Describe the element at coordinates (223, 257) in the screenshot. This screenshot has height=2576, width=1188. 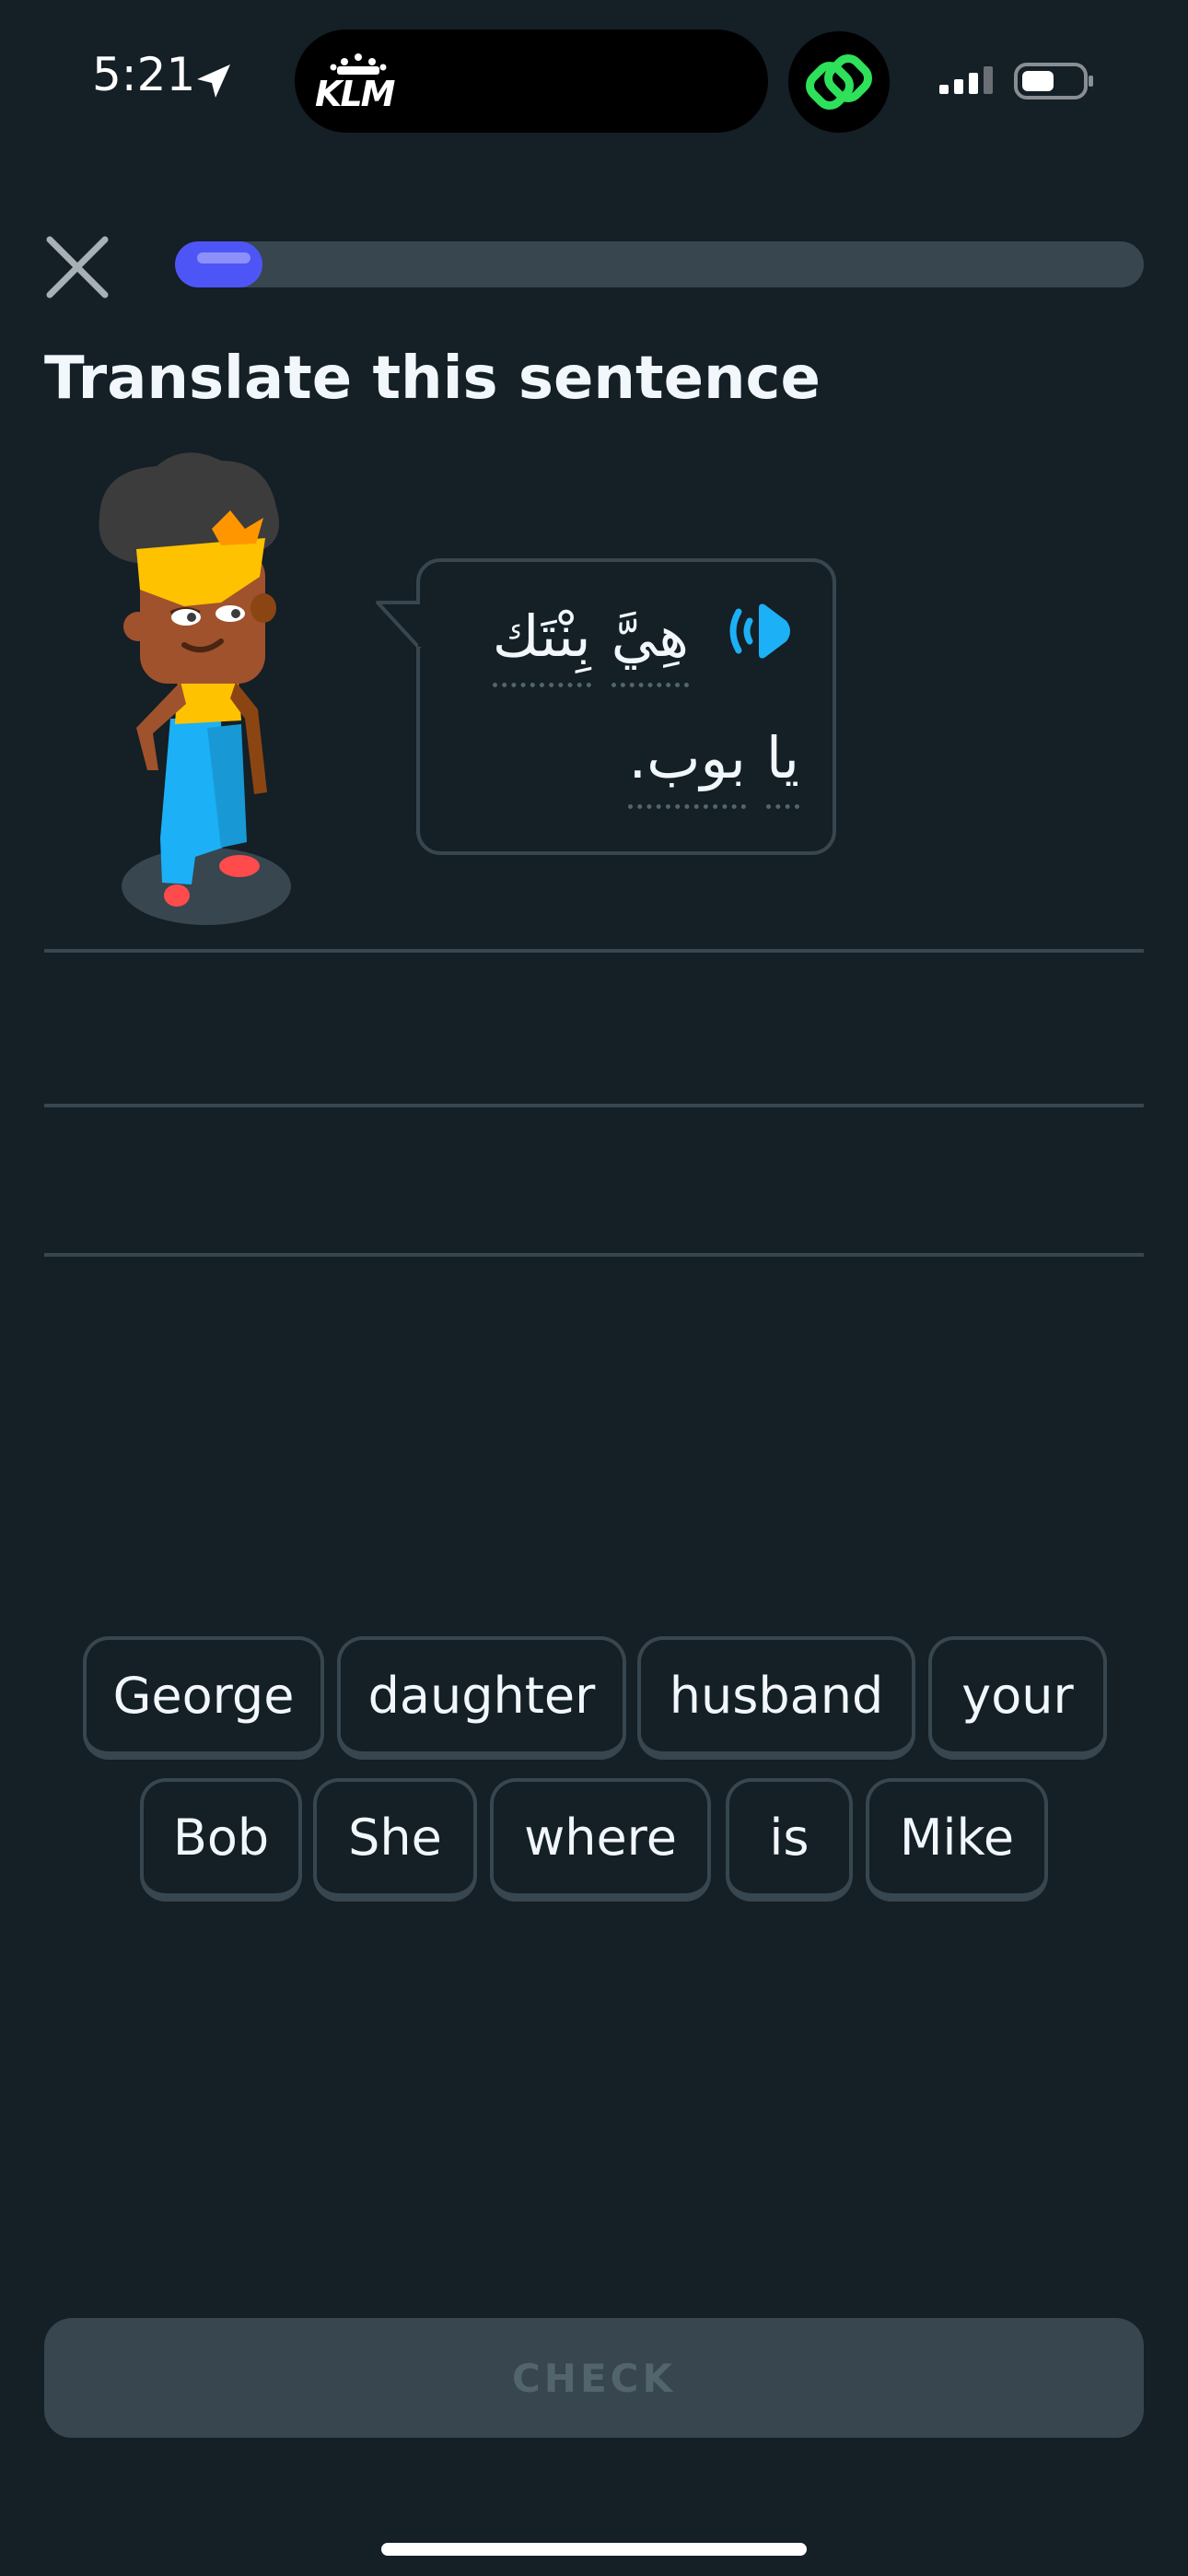
I see `progress-shine` at that location.